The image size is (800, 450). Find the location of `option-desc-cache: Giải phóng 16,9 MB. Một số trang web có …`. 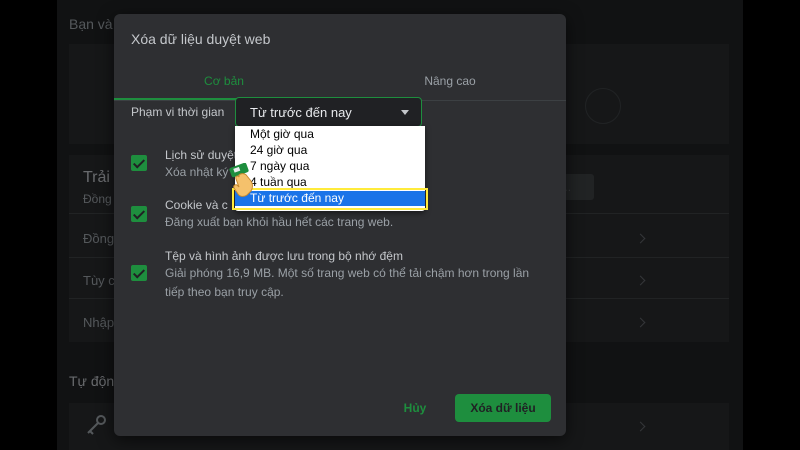

option-desc-cache: Giải phóng 16,9 MB. Một số trang web có … is located at coordinates (347, 282).